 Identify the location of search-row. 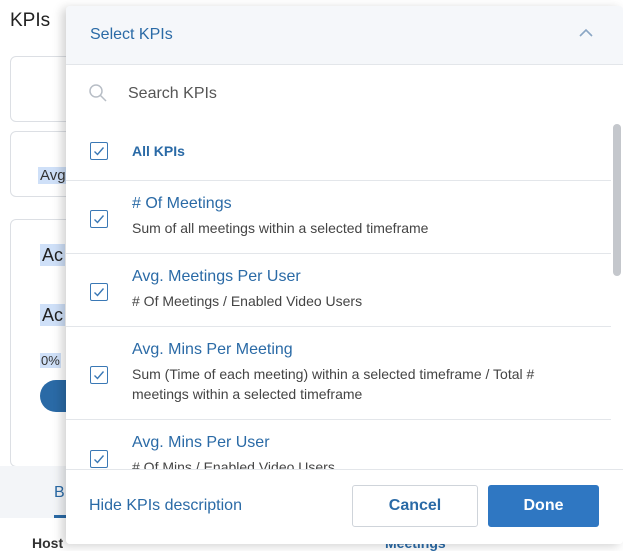
(344, 93).